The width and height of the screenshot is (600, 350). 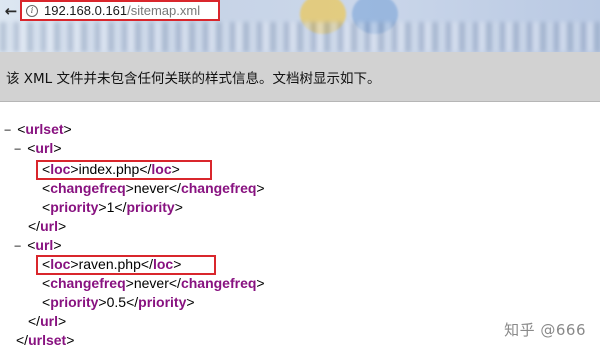 I want to click on xml-urlset-open: − <urlset>, so click(x=38, y=129).